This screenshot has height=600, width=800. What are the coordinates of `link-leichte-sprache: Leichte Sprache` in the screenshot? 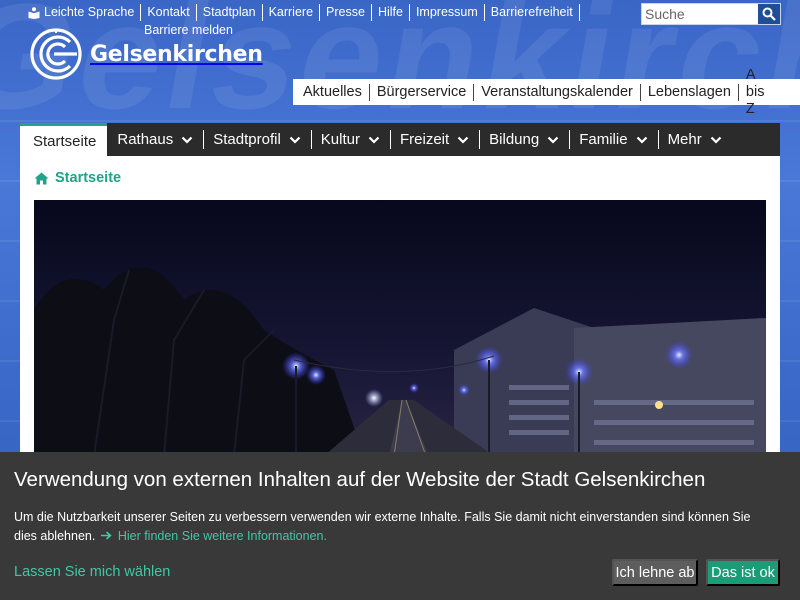 It's located at (85, 12).